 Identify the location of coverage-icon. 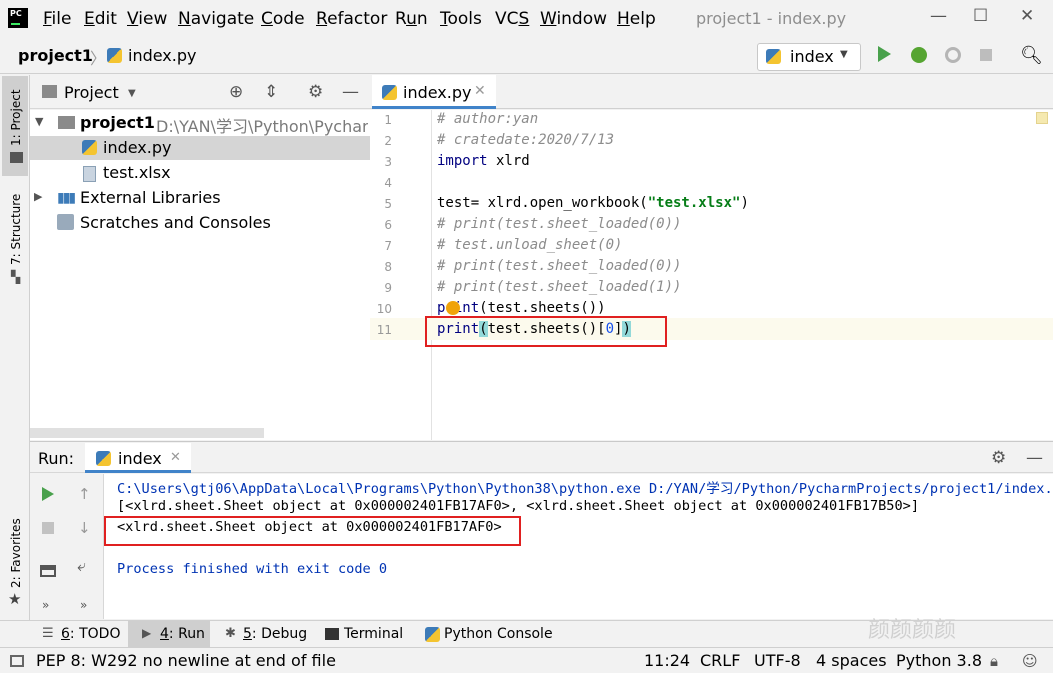
(953, 55).